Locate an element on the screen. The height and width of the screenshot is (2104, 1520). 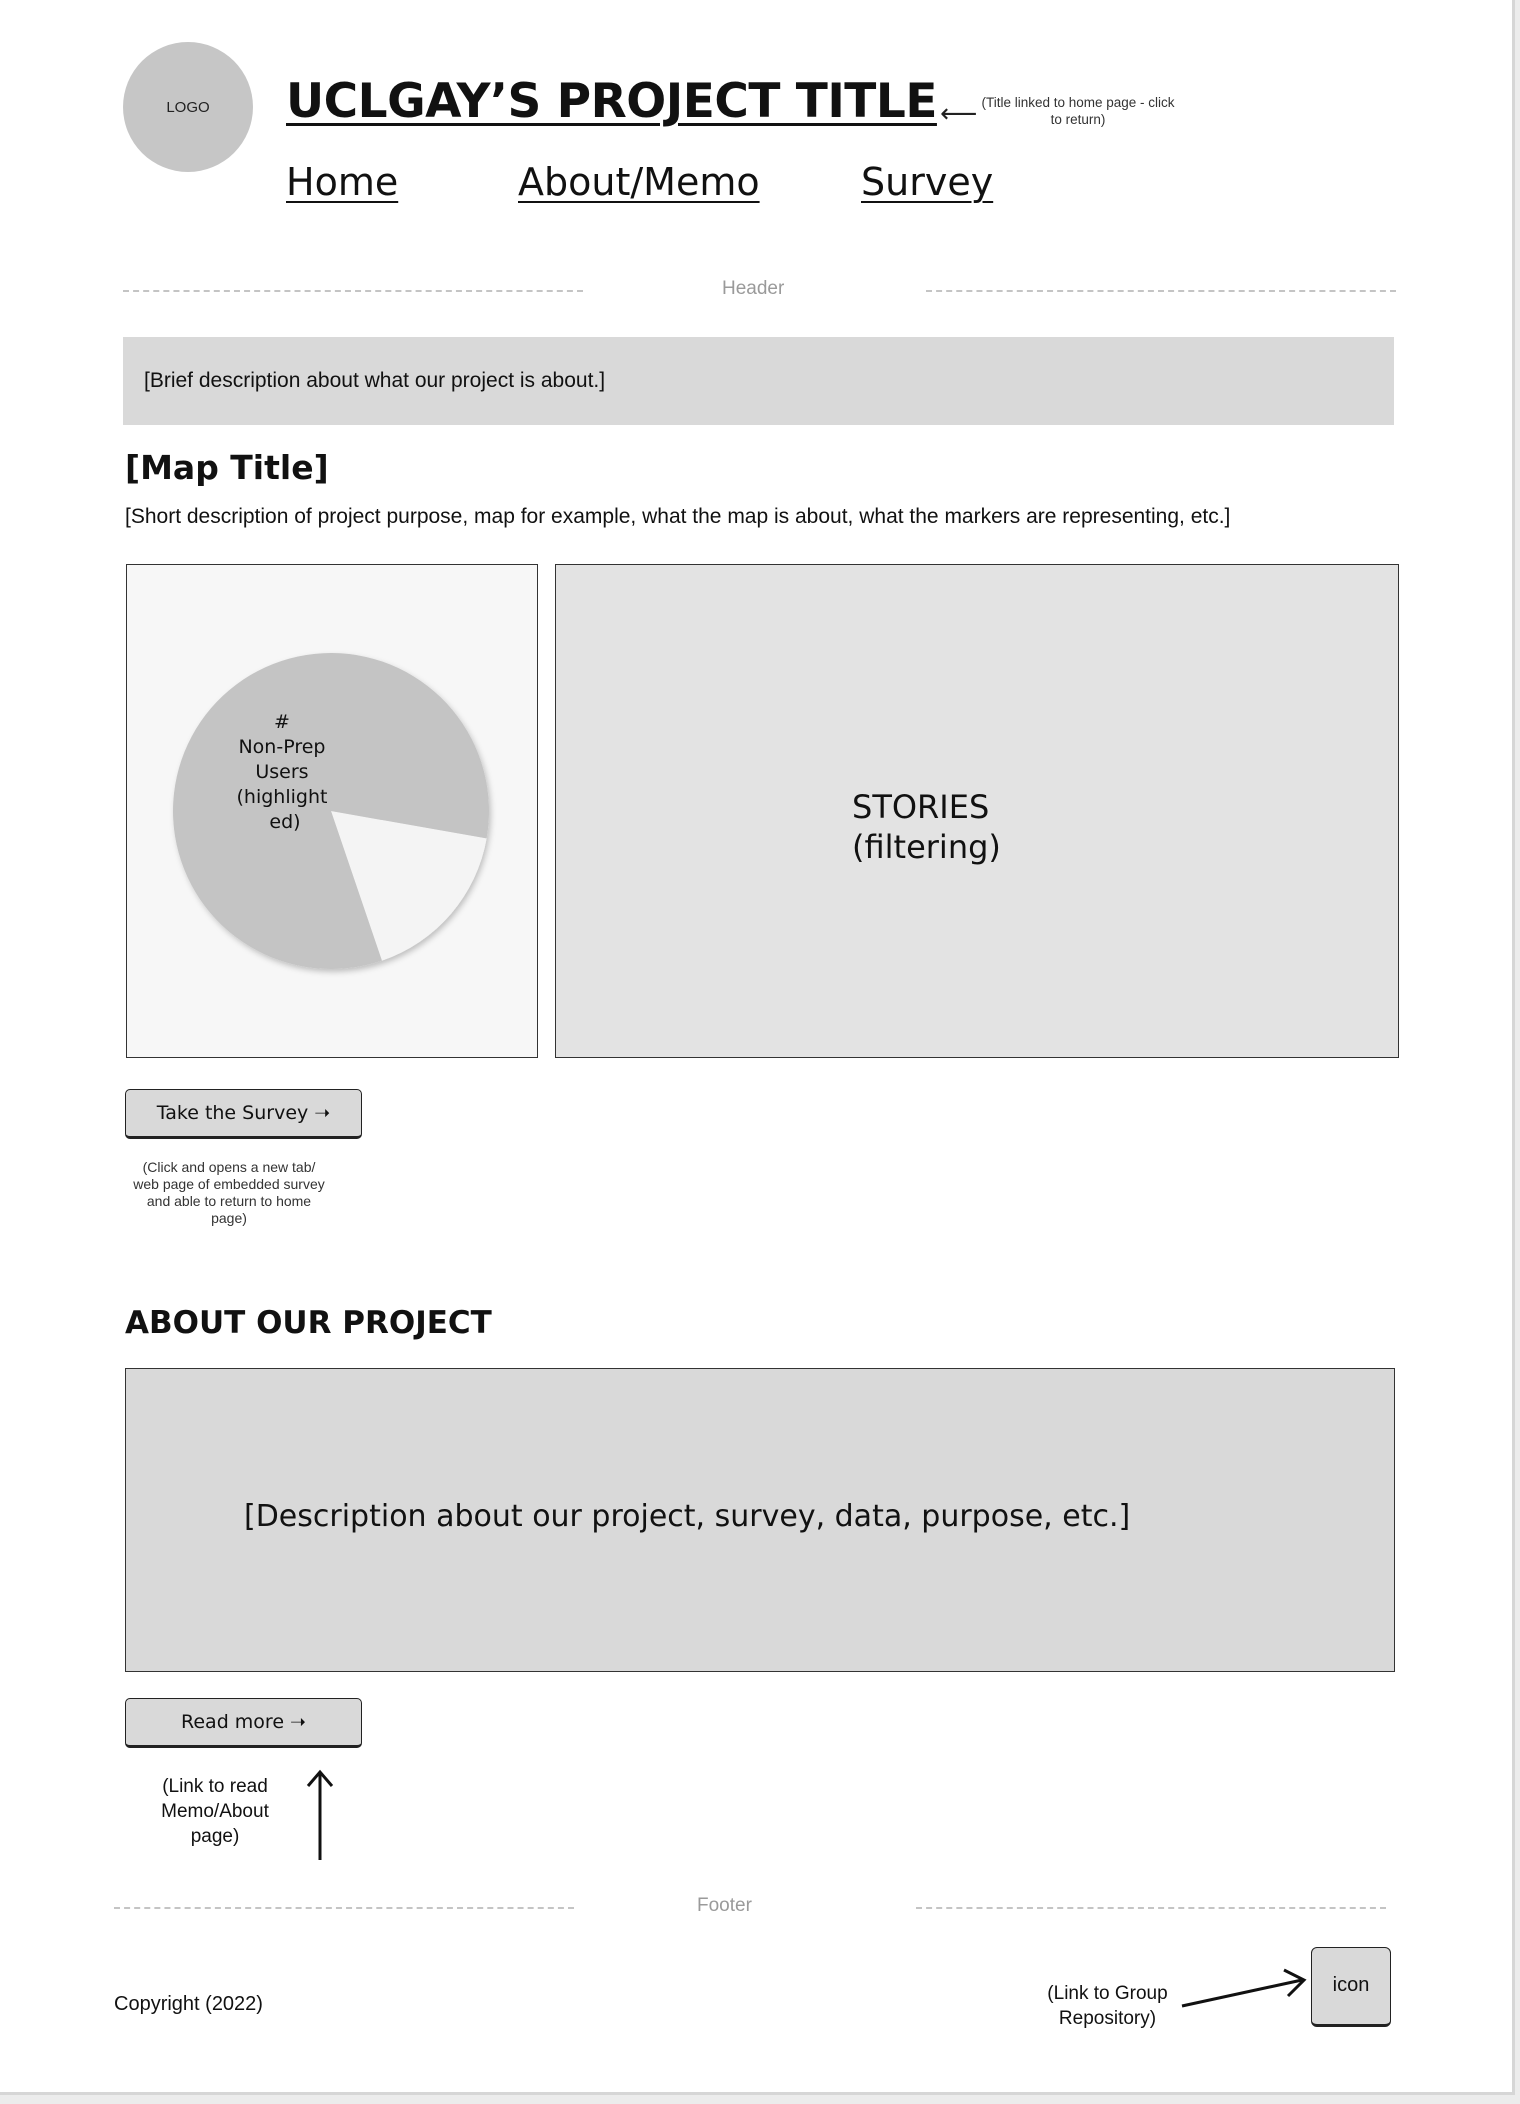
copyright: Copyright (2022) is located at coordinates (188, 2004).